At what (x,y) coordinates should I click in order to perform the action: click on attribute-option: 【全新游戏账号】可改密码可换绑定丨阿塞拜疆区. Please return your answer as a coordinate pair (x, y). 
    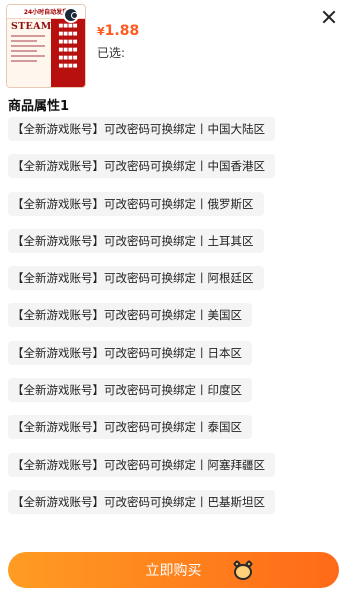
    Looking at the image, I should click on (141, 464).